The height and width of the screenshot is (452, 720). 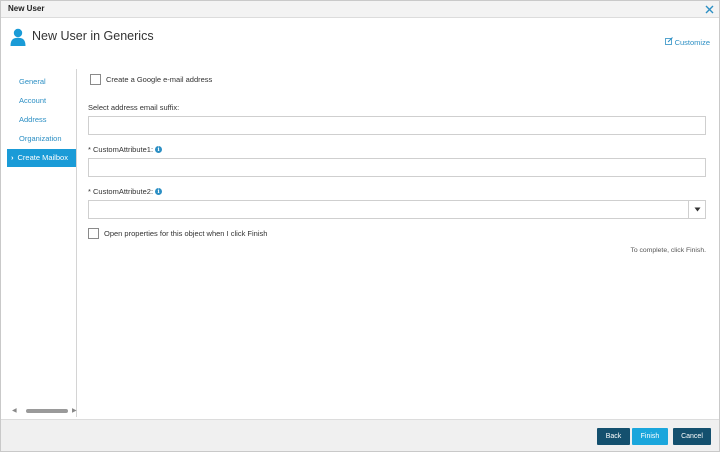 What do you see at coordinates (93, 36) in the screenshot?
I see `page-title: New User in Generics` at bounding box center [93, 36].